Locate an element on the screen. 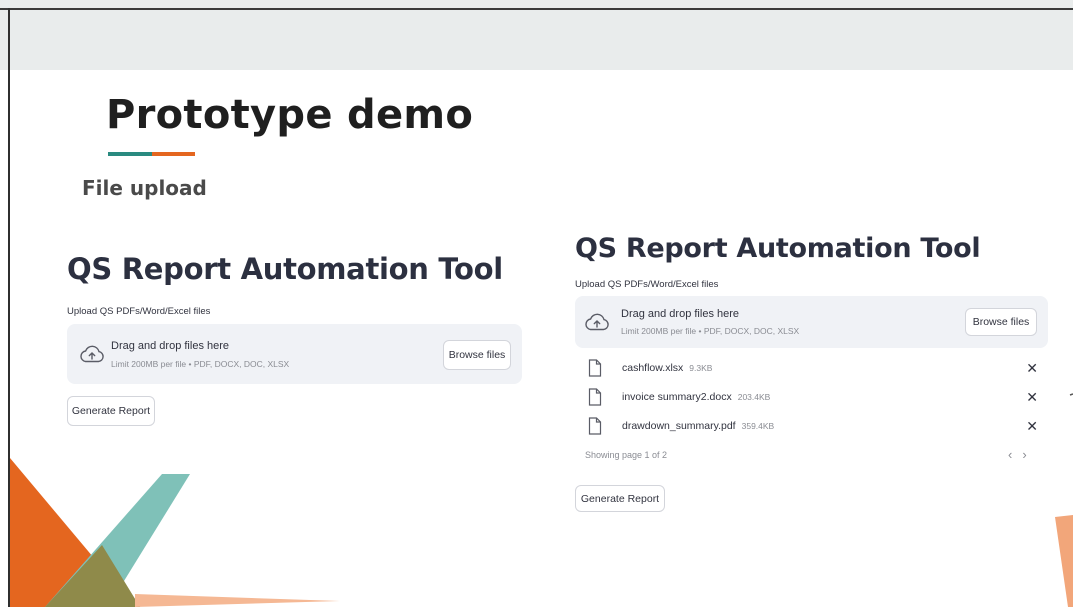 The height and width of the screenshot is (607, 1073). file-size: 359.4KB is located at coordinates (758, 426).